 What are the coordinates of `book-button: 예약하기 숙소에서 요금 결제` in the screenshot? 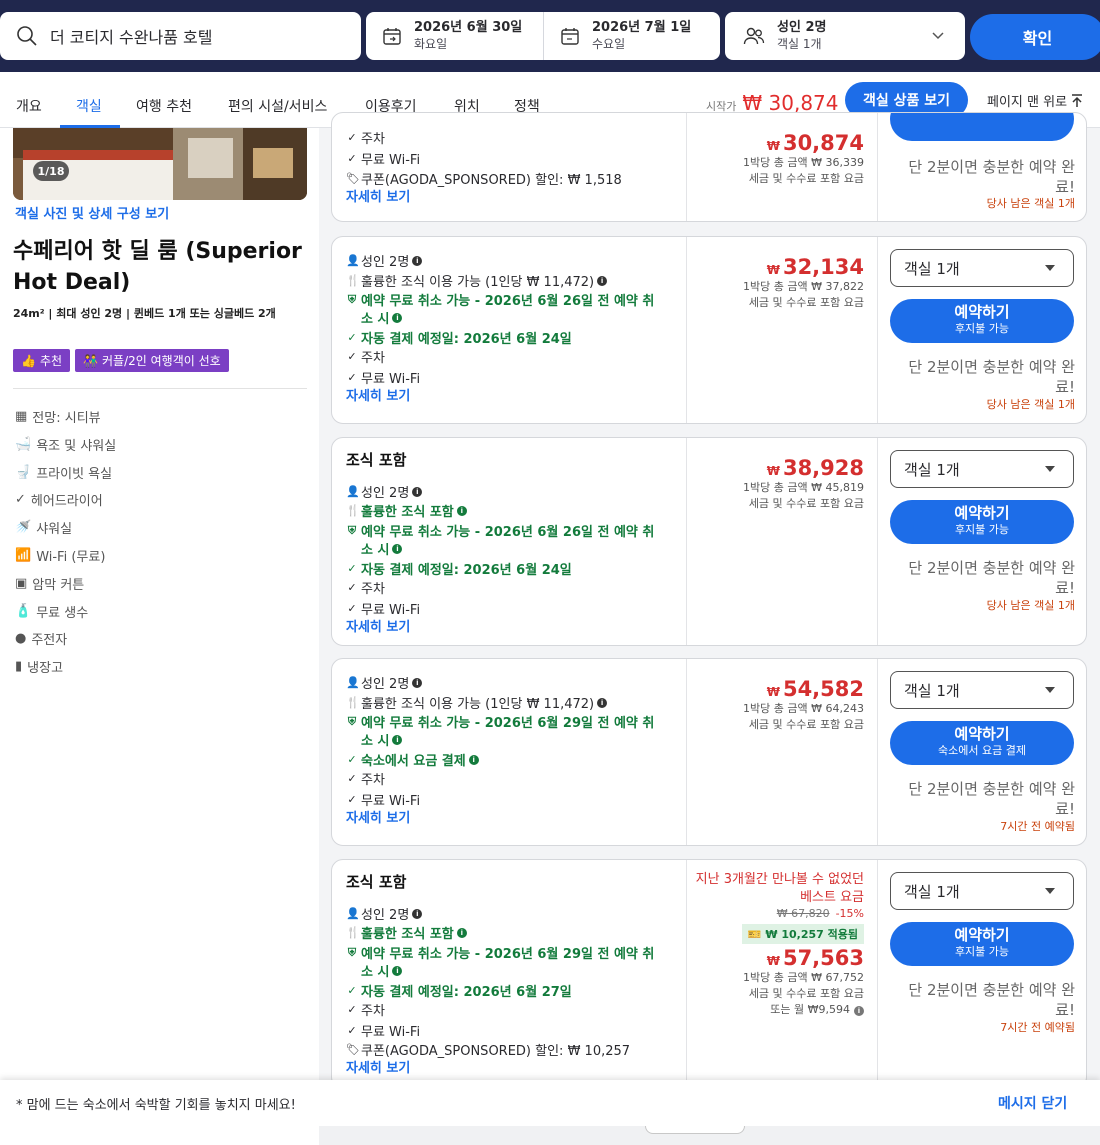 It's located at (982, 743).